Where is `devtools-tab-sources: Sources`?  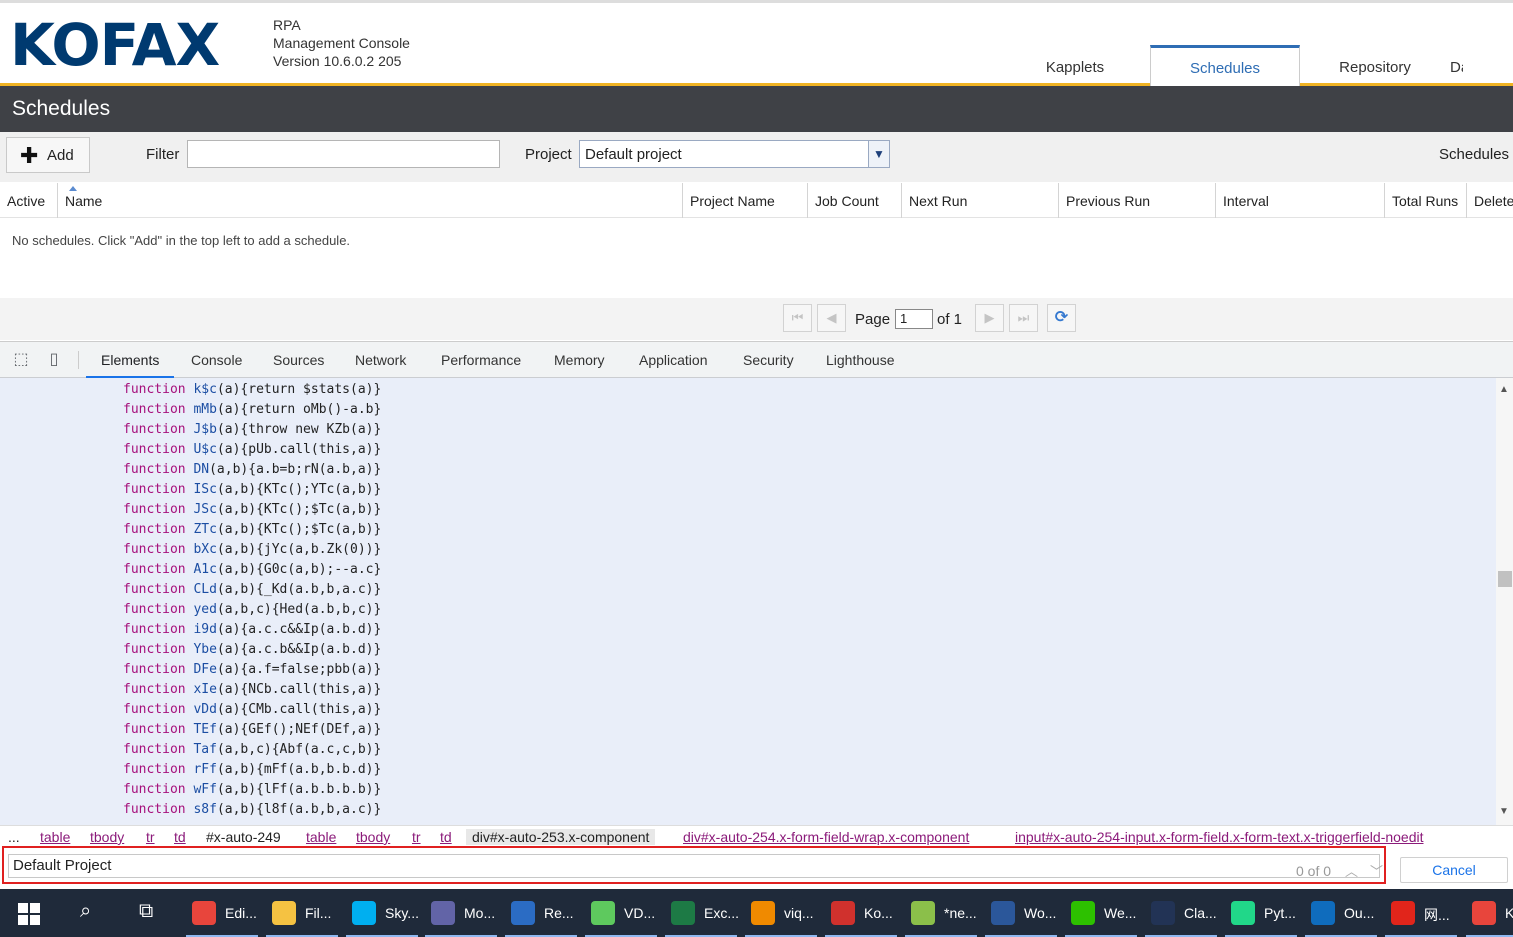 devtools-tab-sources: Sources is located at coordinates (298, 360).